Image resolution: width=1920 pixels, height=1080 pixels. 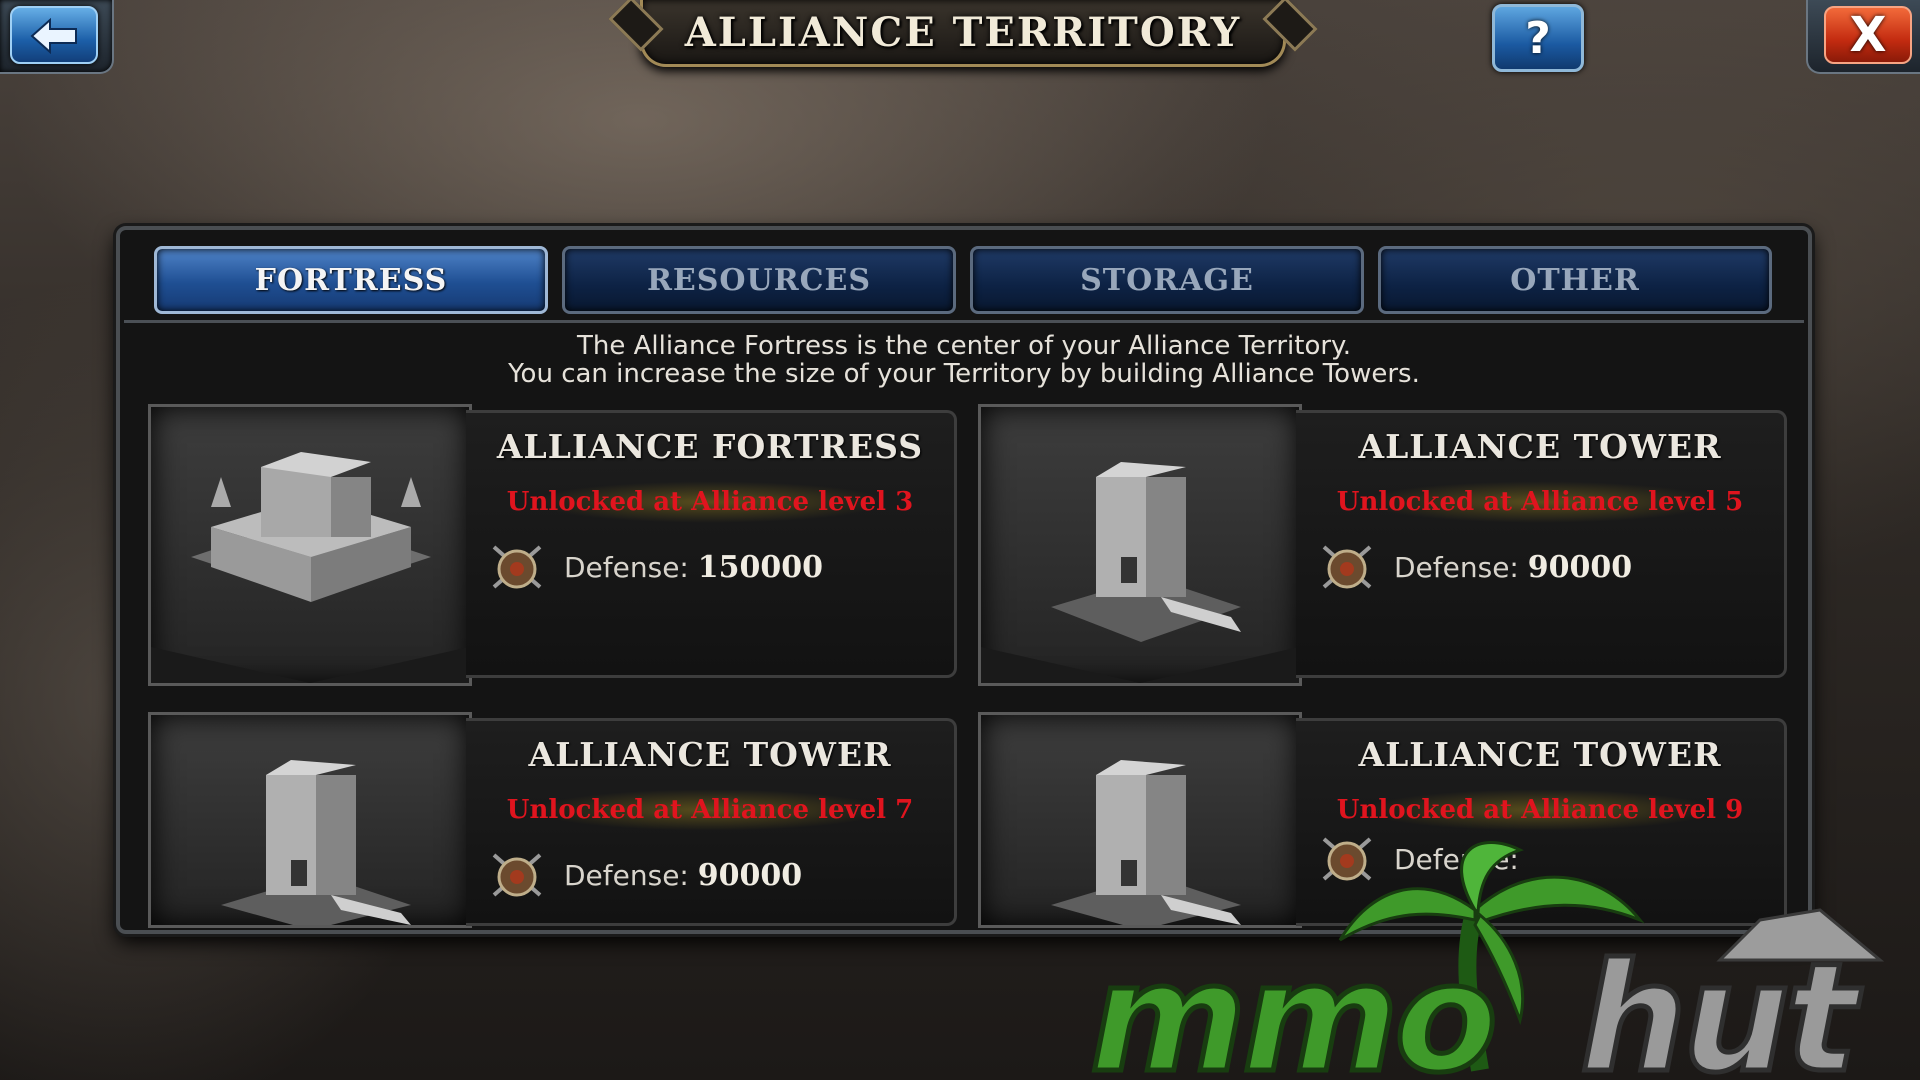 I want to click on unlock-requirement: Unlocked at Alliance level 9, so click(x=1540, y=810).